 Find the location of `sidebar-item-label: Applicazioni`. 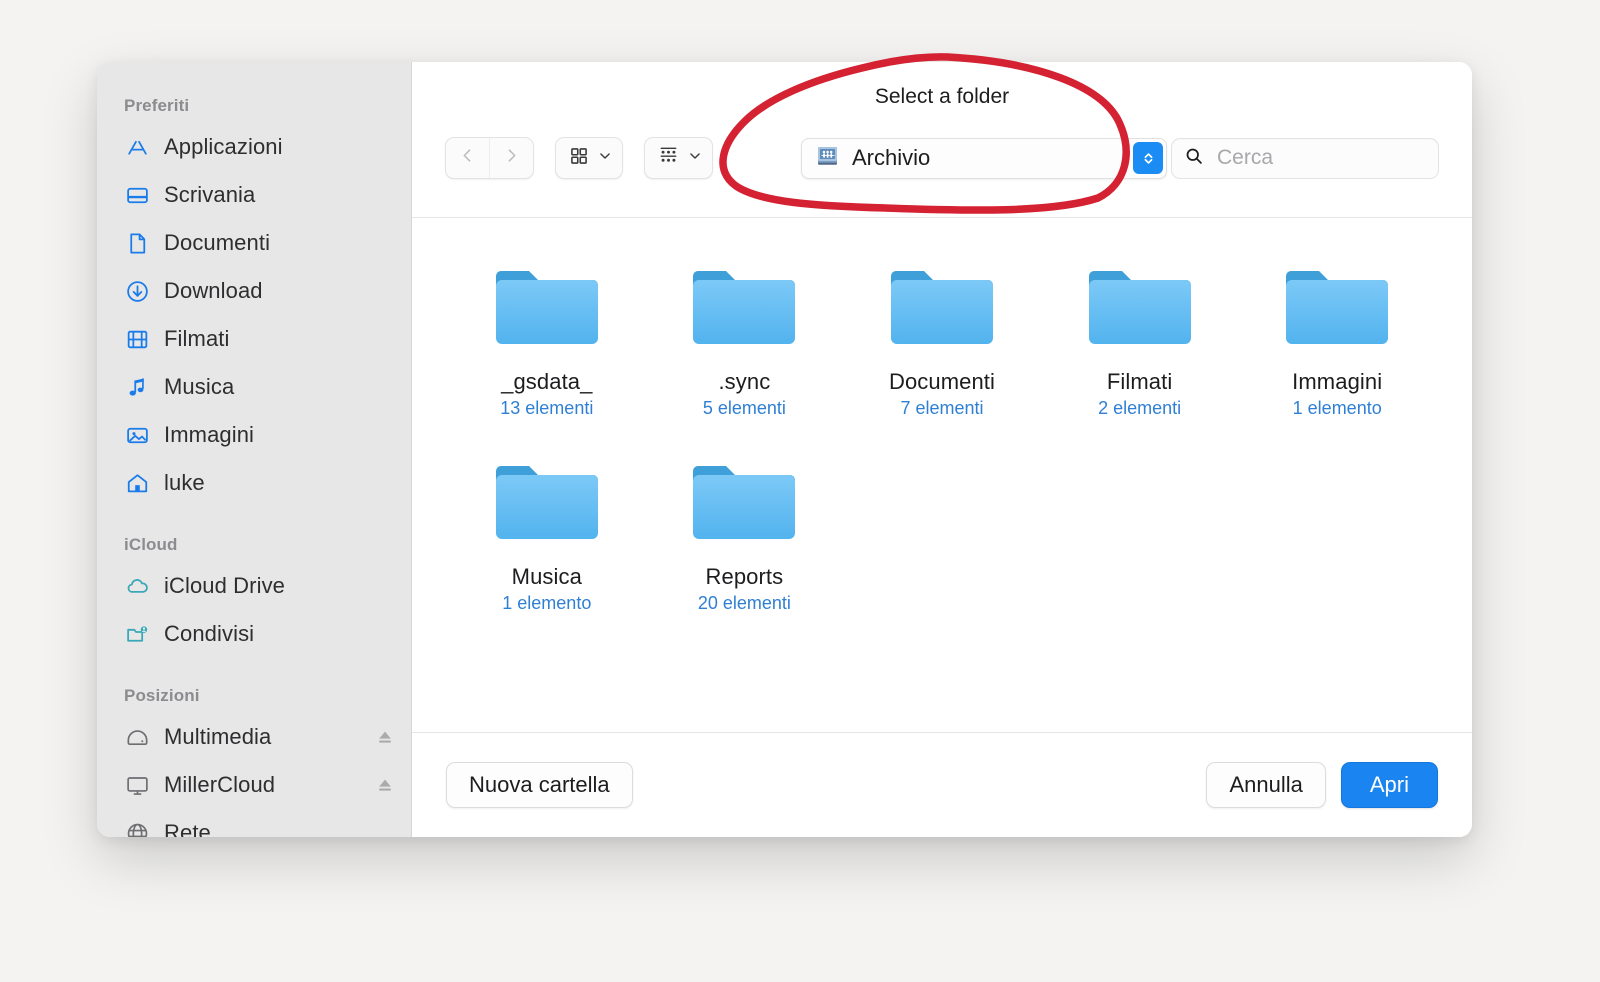

sidebar-item-label: Applicazioni is located at coordinates (223, 146).